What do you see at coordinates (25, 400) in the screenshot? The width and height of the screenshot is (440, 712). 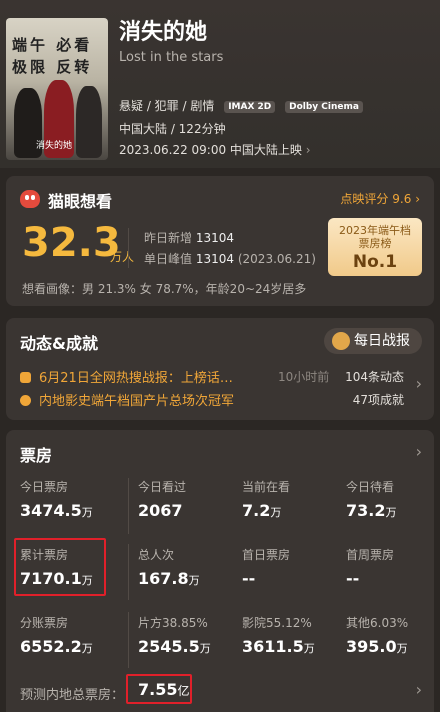 I see `trophy-icon` at bounding box center [25, 400].